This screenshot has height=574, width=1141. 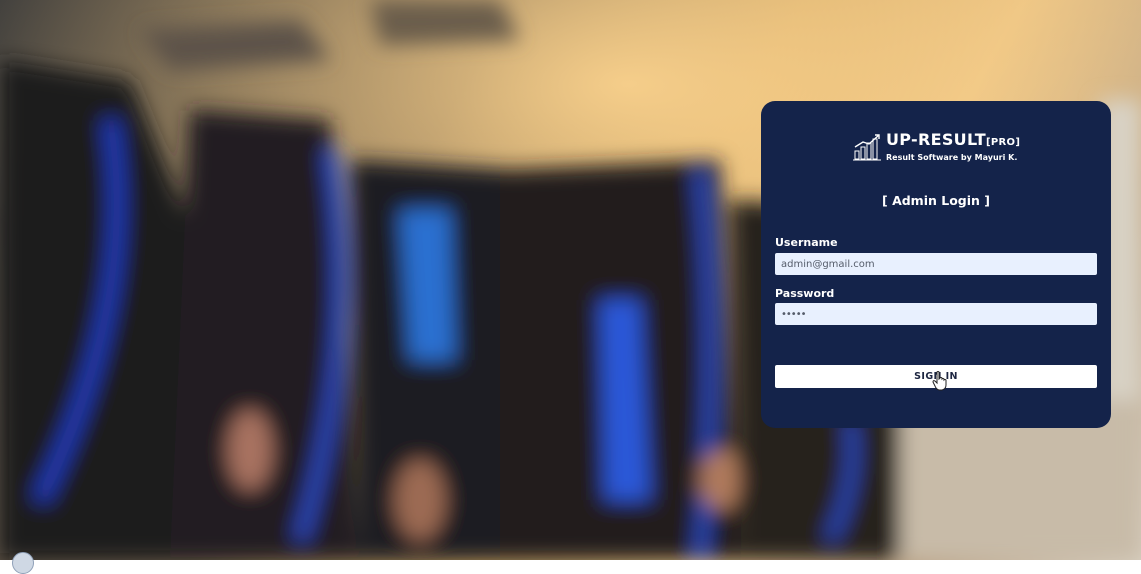 I want to click on password-input, so click(x=936, y=314).